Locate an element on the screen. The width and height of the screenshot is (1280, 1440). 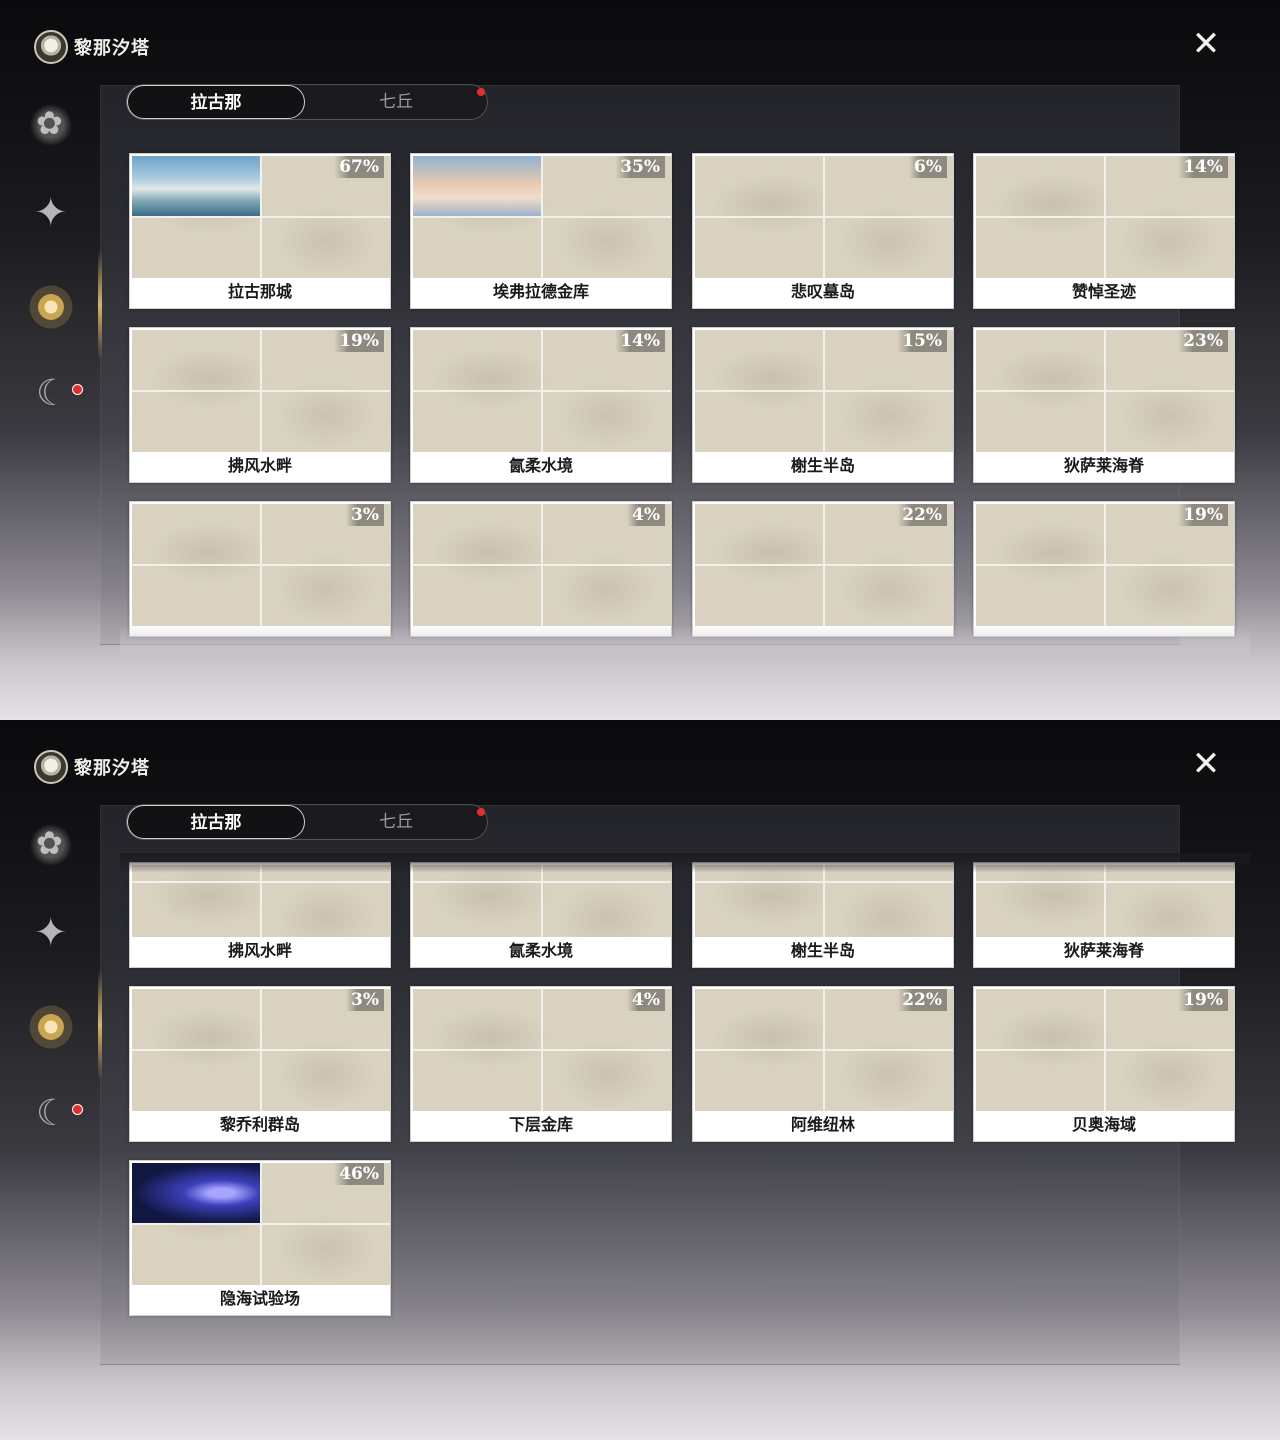
exploration-percent: 46% is located at coordinates (359, 1174).